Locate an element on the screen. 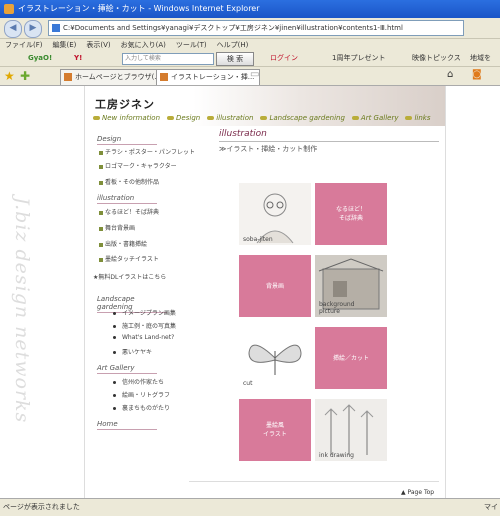  link-land-net: What's Land-net? is located at coordinates (143, 337).